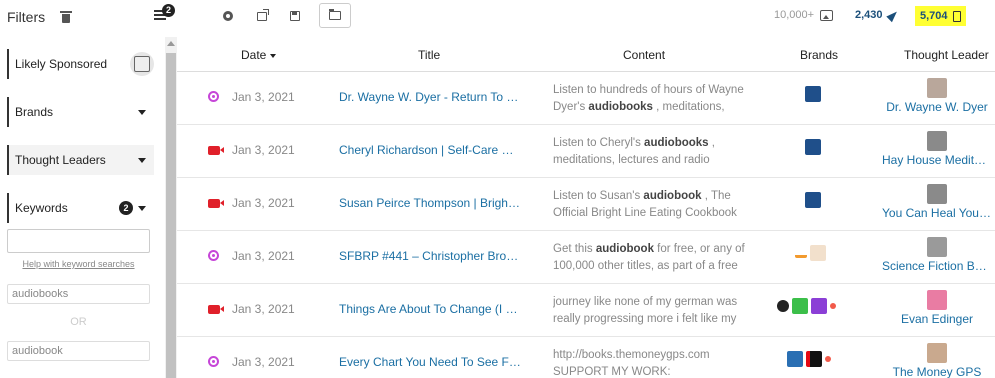 This screenshot has width=995, height=378. Describe the element at coordinates (429, 55) in the screenshot. I see `column-header-title: Title` at that location.